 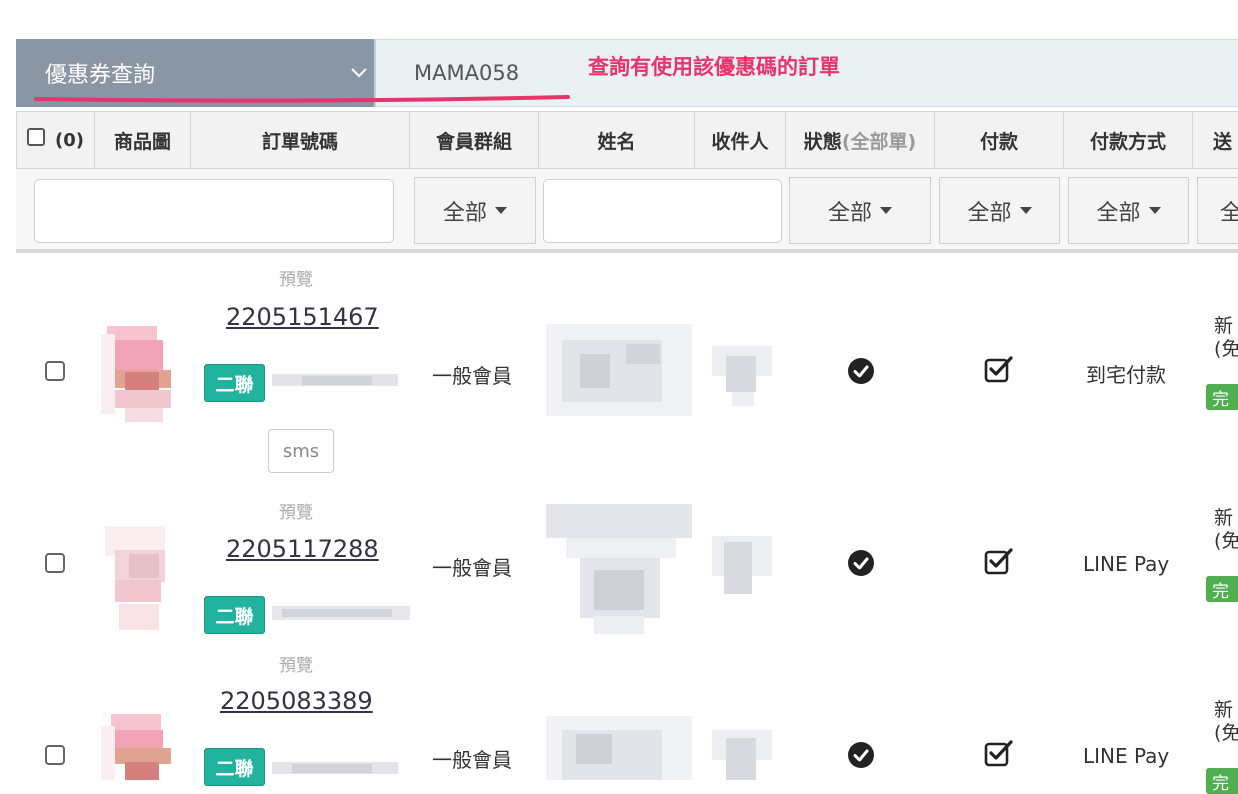 What do you see at coordinates (302, 99) in the screenshot?
I see `annotation-underline` at bounding box center [302, 99].